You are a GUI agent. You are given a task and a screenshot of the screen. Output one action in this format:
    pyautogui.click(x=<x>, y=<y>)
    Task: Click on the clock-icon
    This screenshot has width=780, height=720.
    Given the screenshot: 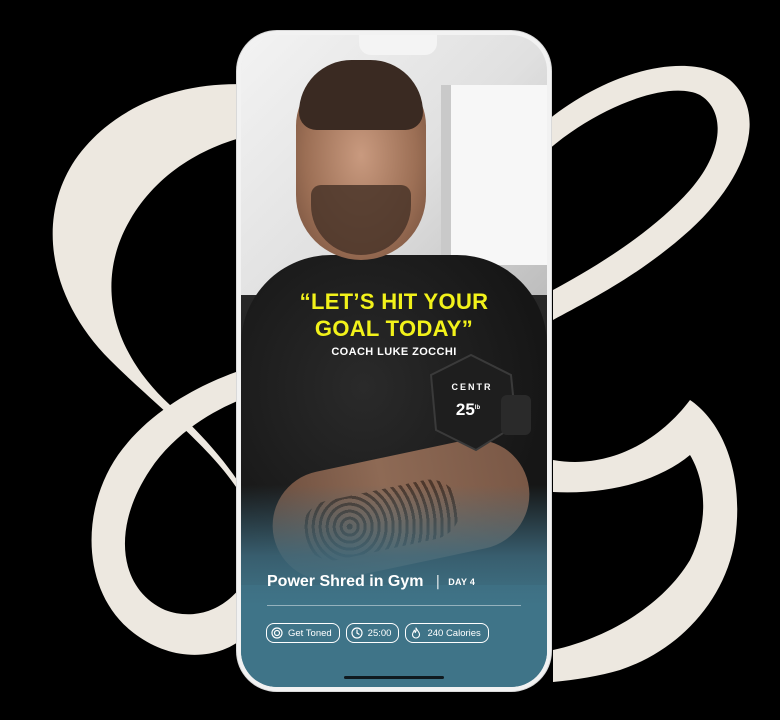 What is the action you would take?
    pyautogui.click(x=357, y=633)
    